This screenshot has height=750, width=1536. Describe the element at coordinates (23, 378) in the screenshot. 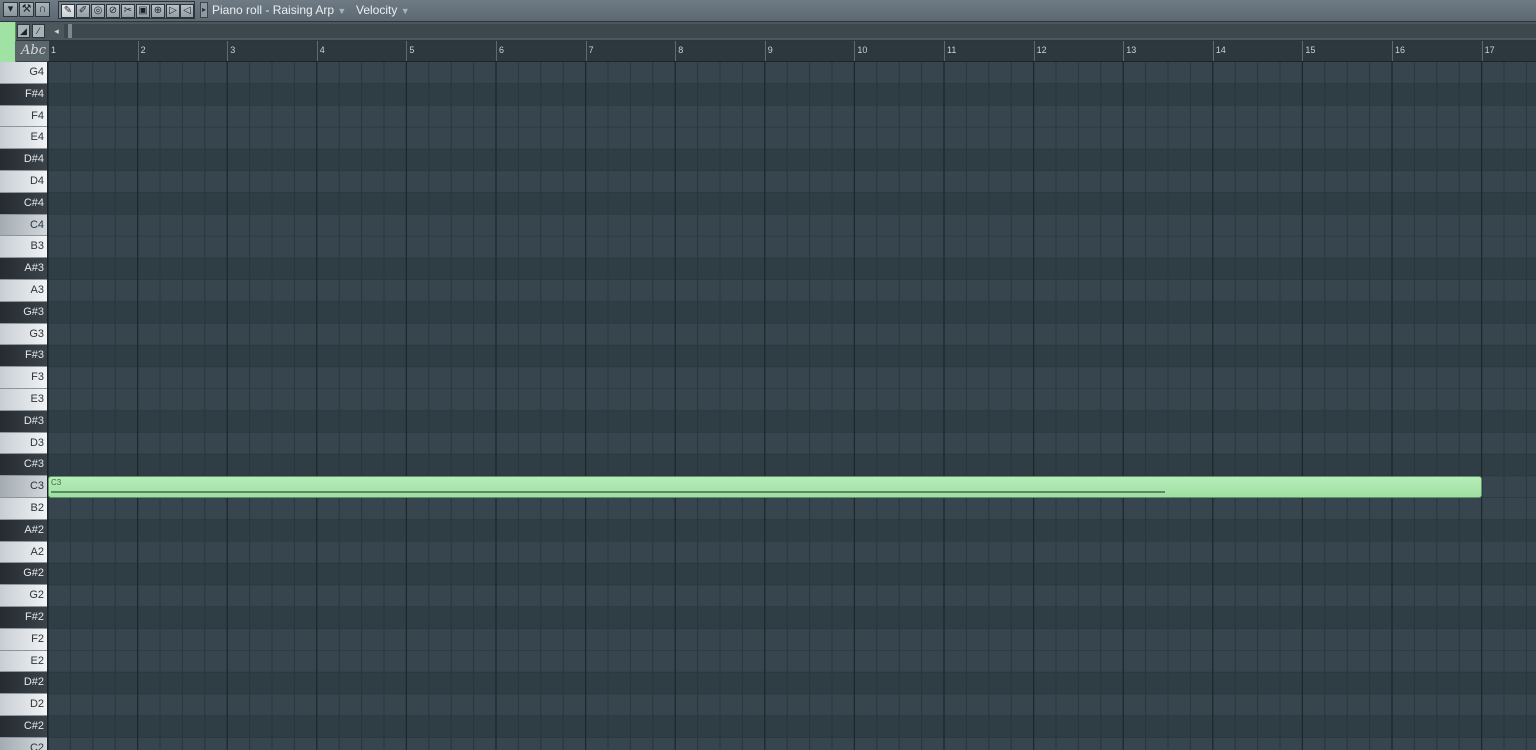

I see `piano-key-f3: F3` at that location.